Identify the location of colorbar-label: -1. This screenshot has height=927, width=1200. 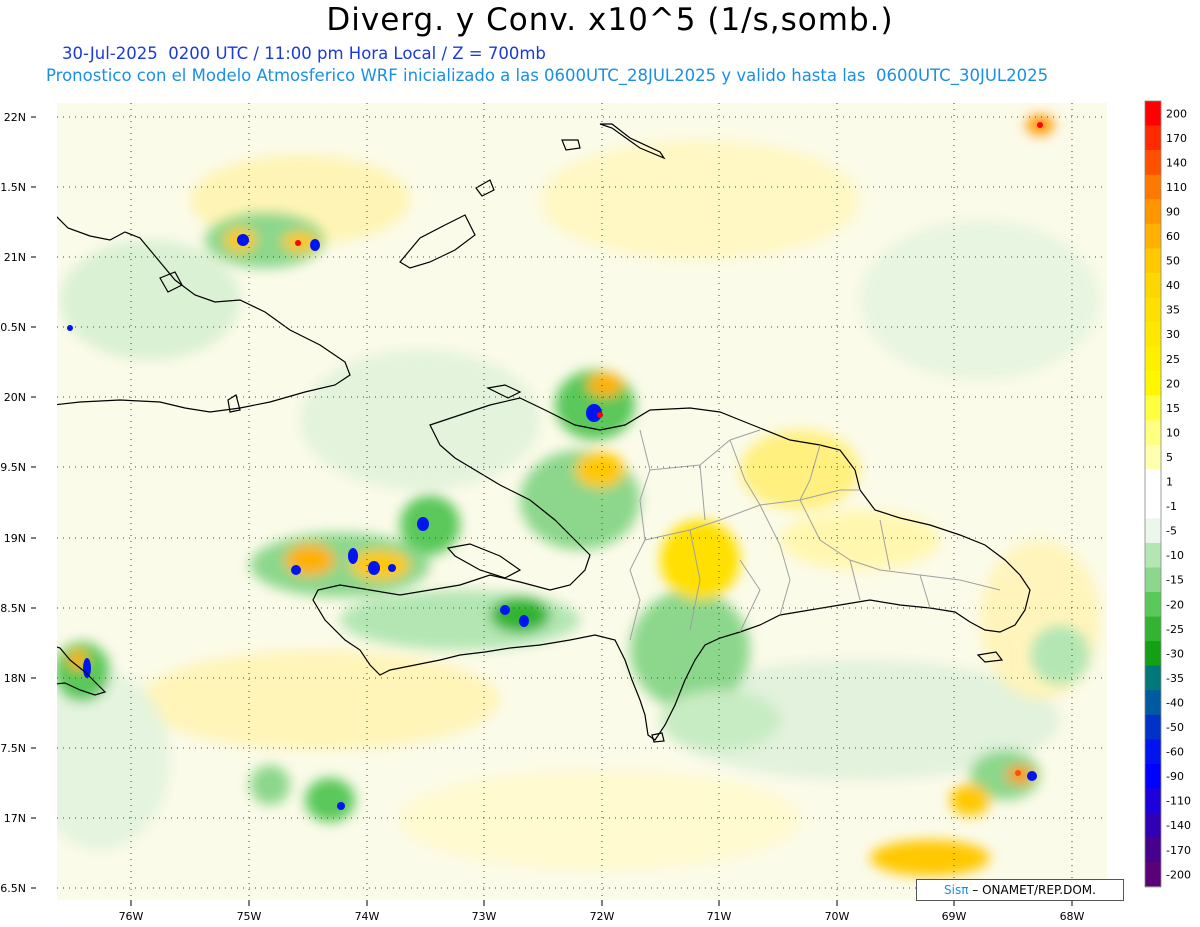
(1171, 506).